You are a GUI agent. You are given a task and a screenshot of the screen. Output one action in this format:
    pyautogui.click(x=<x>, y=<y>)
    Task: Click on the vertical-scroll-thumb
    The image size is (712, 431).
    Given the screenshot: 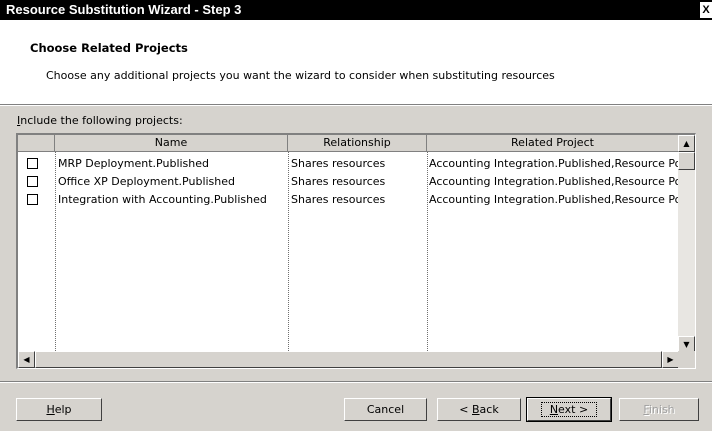 What is the action you would take?
    pyautogui.click(x=686, y=161)
    